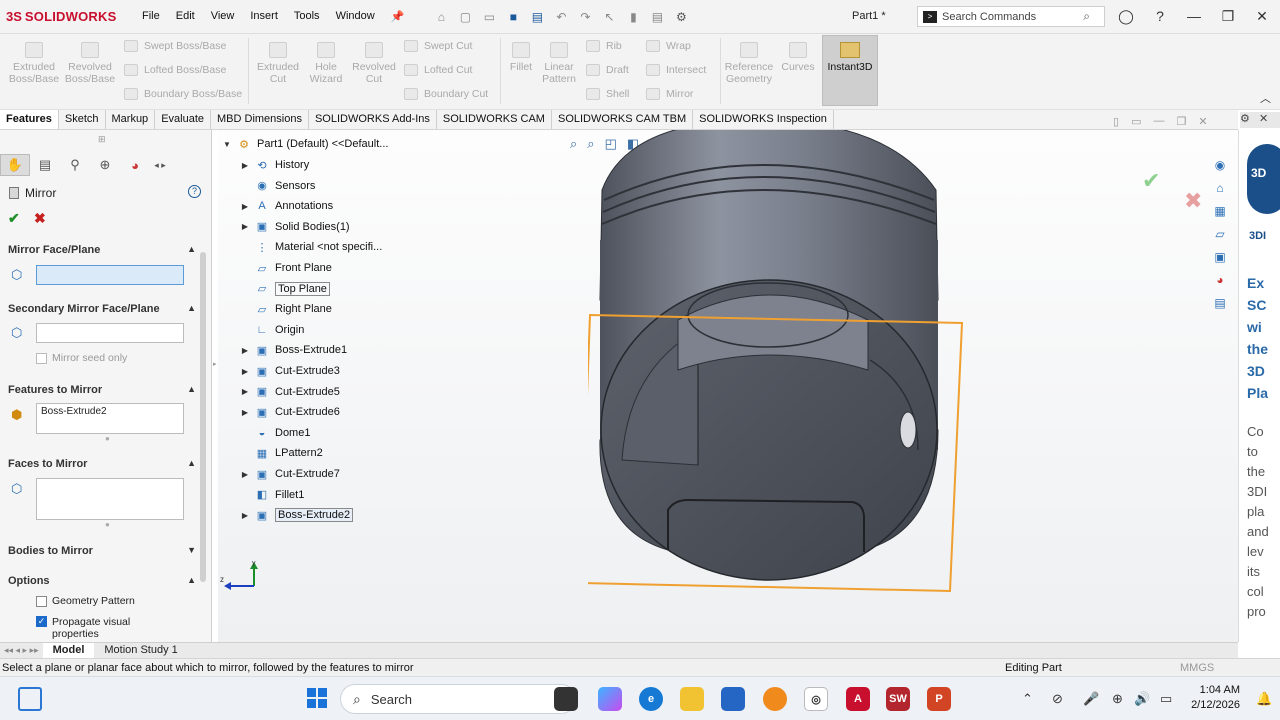 This screenshot has height=720, width=1280. What do you see at coordinates (1027, 699) in the screenshot?
I see `show-hidden-icons: ⌃` at bounding box center [1027, 699].